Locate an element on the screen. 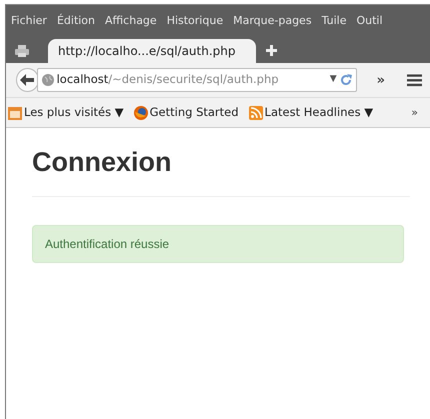 Image resolution: width=430 pixels, height=419 pixels. globe-icon is located at coordinates (48, 80).